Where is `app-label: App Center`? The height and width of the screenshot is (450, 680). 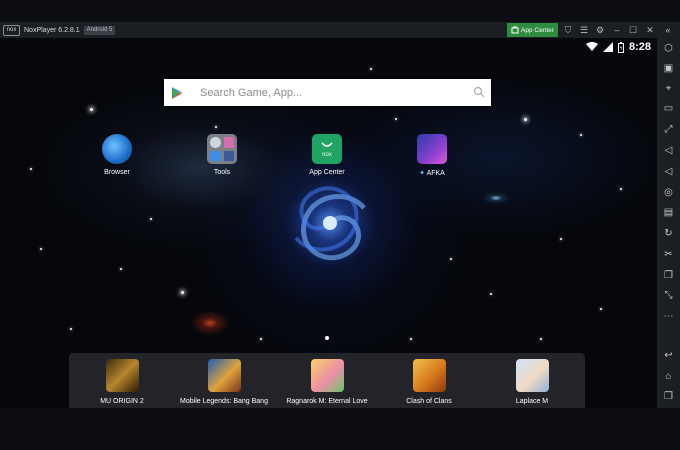
app-label: App Center is located at coordinates (327, 172).